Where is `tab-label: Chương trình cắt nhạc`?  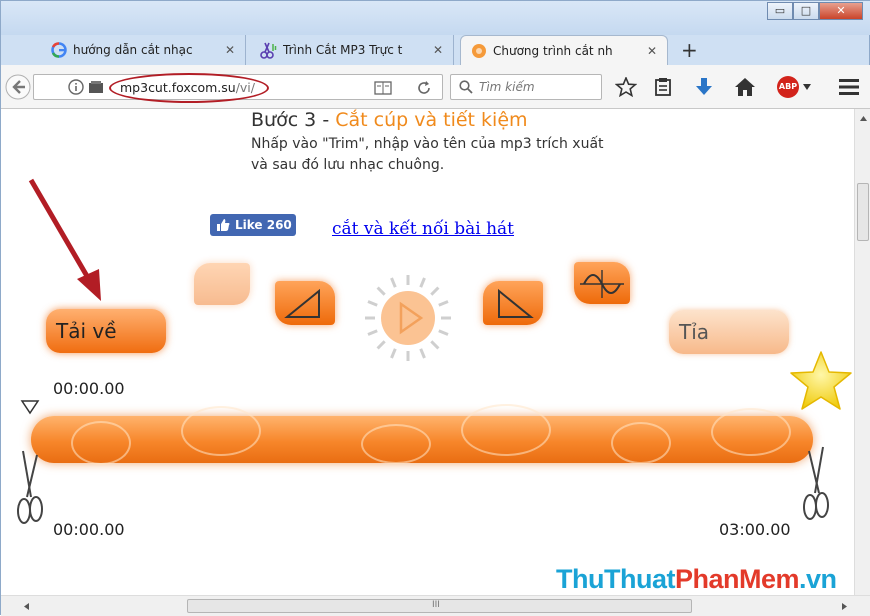
tab-label: Chương trình cắt nhạc is located at coordinates (553, 50).